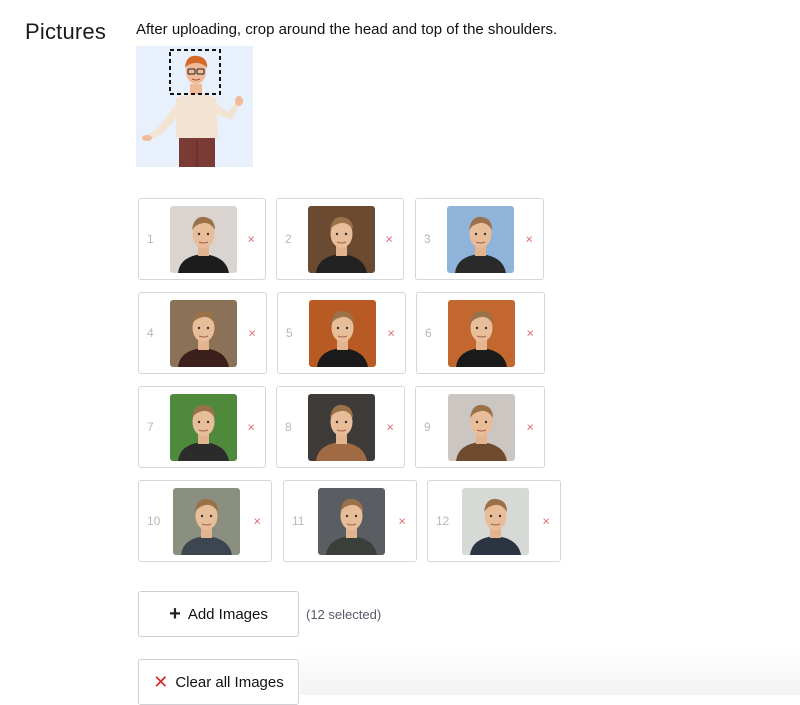 The width and height of the screenshot is (800, 705). Describe the element at coordinates (227, 614) in the screenshot. I see `add-images-label: Add Images` at that location.